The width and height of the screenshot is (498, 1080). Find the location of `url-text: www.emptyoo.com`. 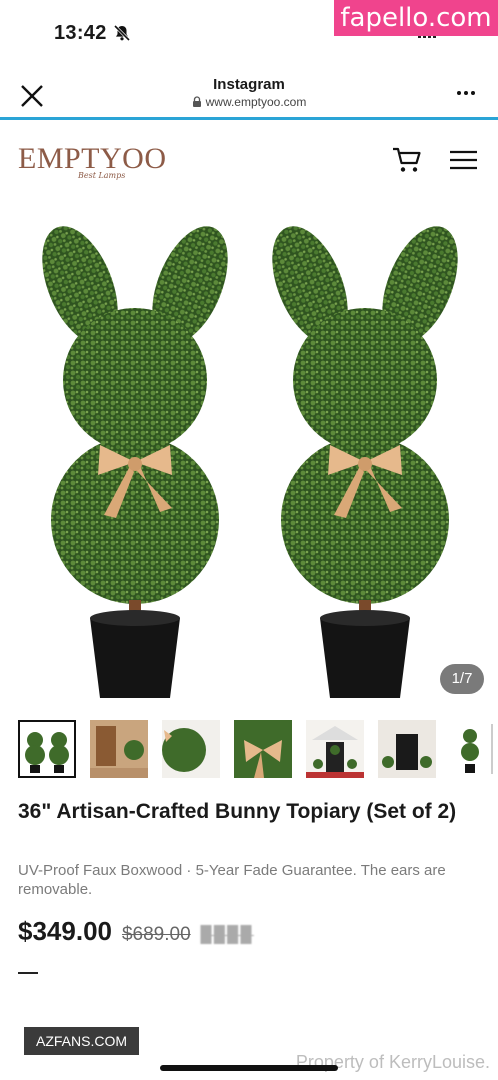

url-text: www.emptyoo.com is located at coordinates (256, 102).